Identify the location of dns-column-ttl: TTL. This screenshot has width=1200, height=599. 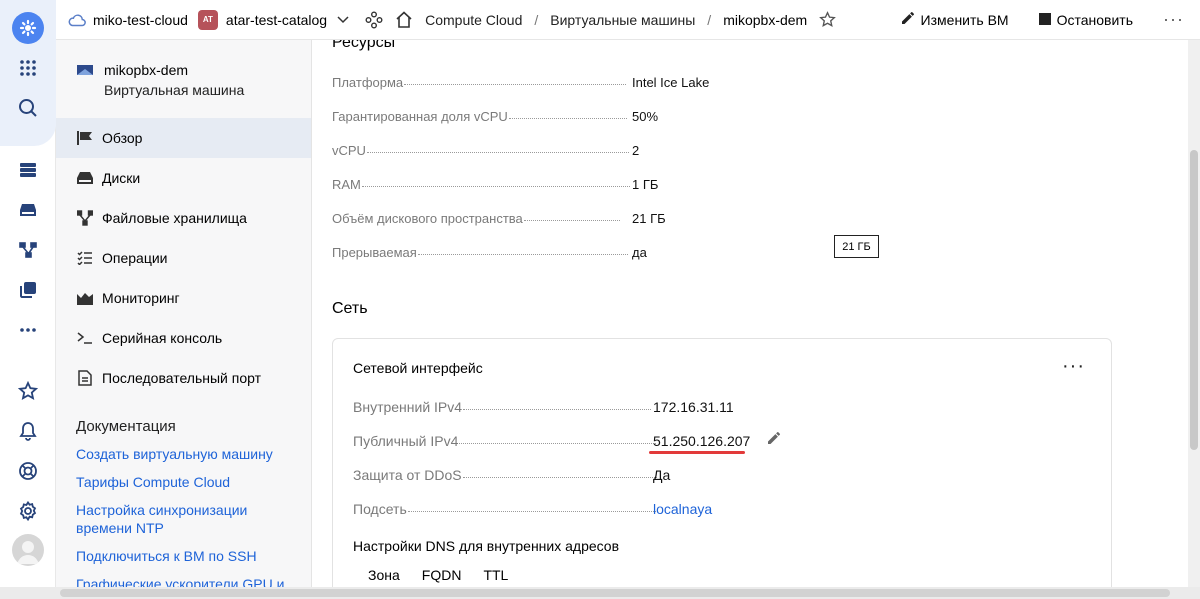
(496, 575).